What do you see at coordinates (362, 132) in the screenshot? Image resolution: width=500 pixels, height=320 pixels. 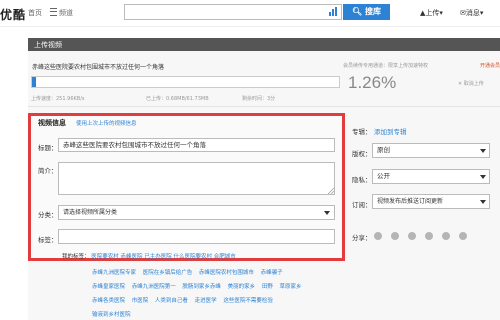 I see `album-label: 专辑：` at bounding box center [362, 132].